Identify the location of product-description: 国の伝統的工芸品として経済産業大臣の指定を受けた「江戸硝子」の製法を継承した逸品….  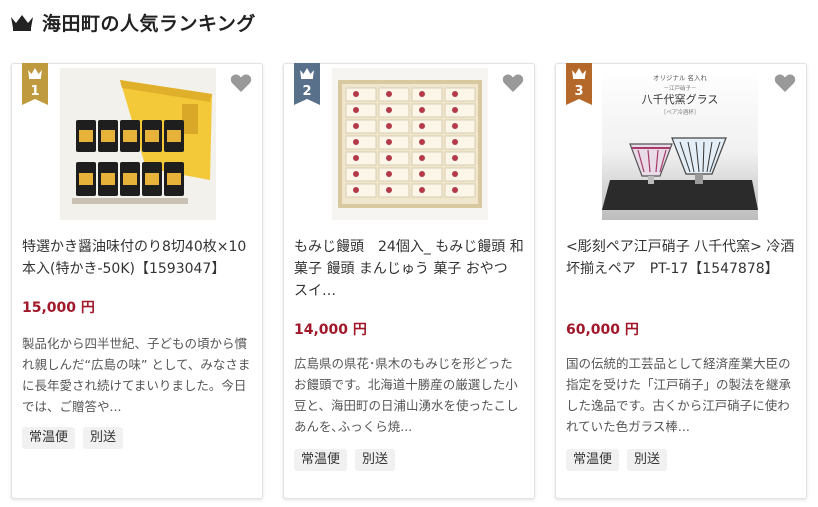
(679, 395).